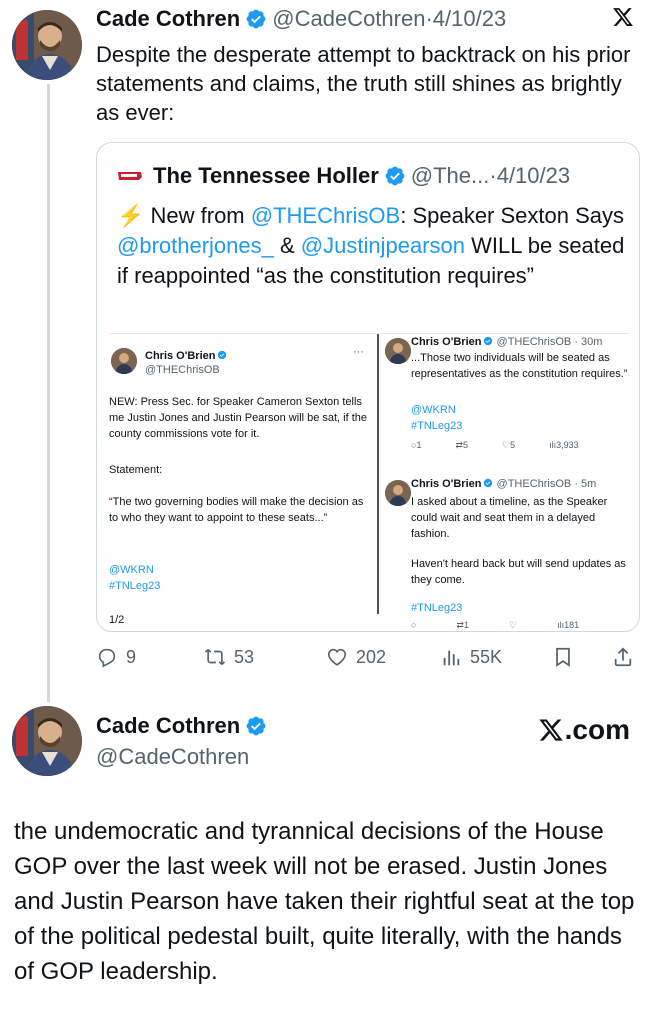 The height and width of the screenshot is (1024, 654). Describe the element at coordinates (195, 245) in the screenshot. I see `mention-link: @brotherjones_` at that location.